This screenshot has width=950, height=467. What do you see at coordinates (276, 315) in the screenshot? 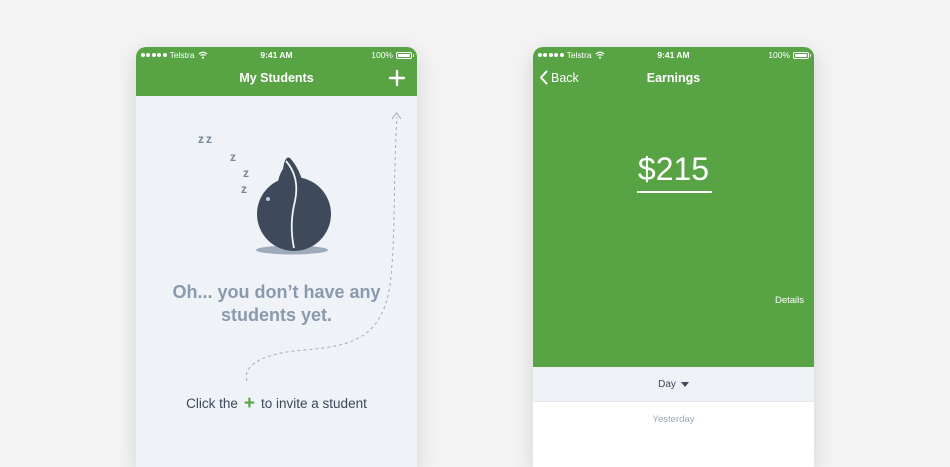
I see `empty-state-line-2: students yet.` at bounding box center [276, 315].